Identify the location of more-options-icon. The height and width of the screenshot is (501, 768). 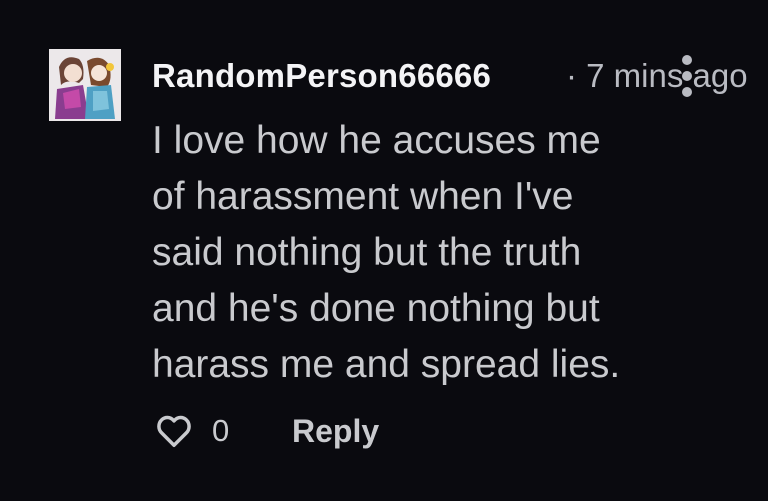
(687, 76).